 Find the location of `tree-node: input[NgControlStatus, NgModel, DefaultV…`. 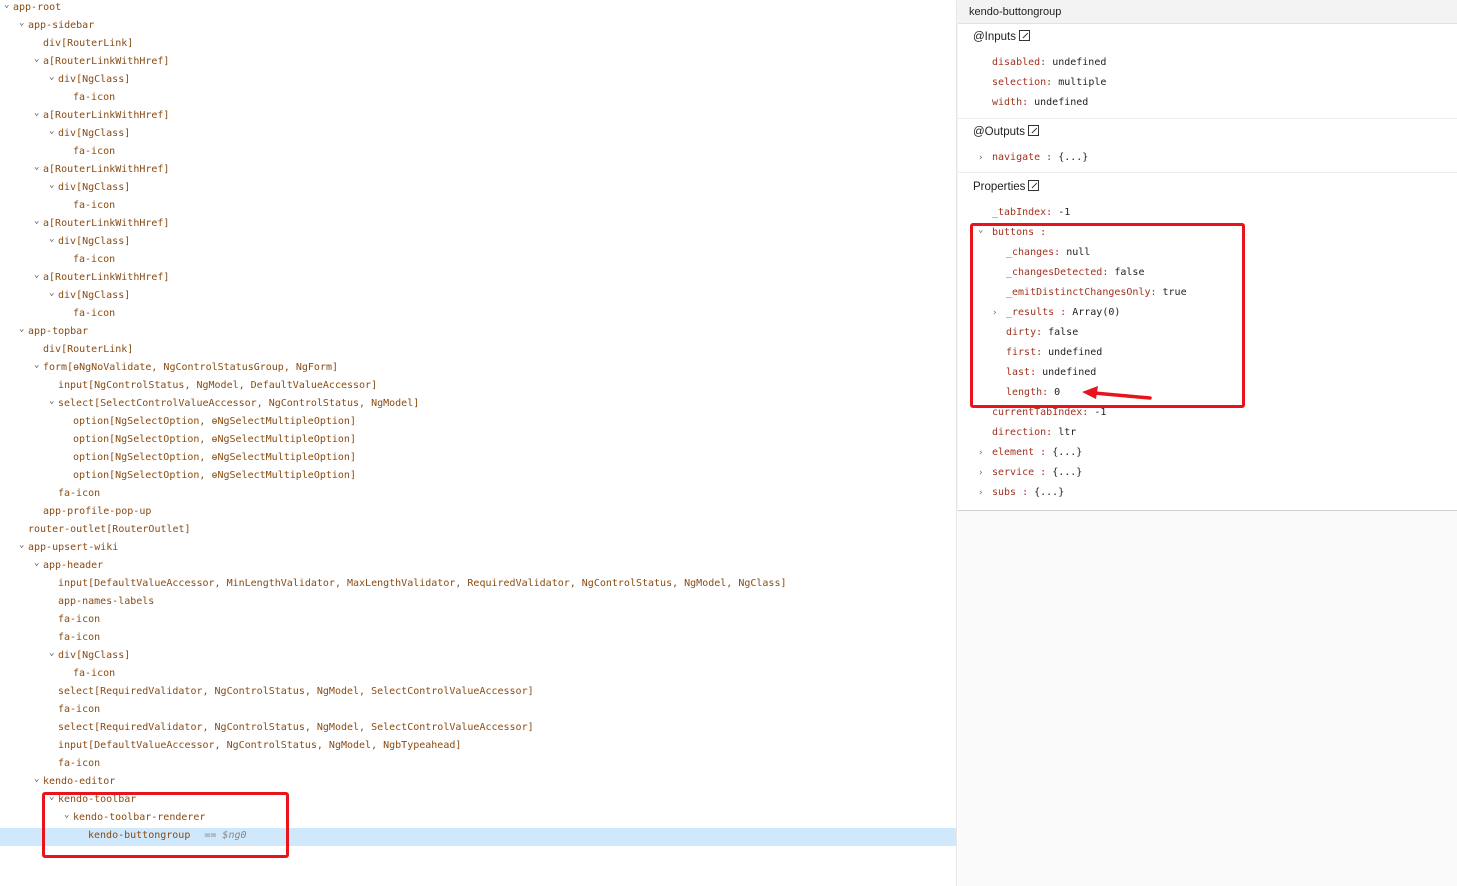

tree-node: input[NgControlStatus, NgModel, DefaultV… is located at coordinates (478, 387).